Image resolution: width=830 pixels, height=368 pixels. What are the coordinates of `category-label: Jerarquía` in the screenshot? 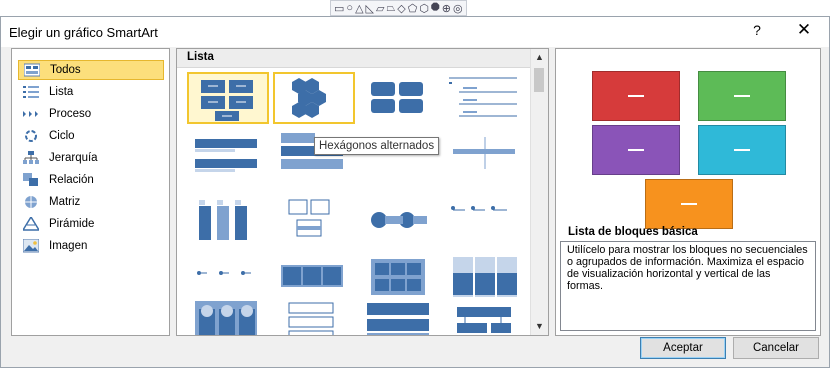 It's located at (73, 158).